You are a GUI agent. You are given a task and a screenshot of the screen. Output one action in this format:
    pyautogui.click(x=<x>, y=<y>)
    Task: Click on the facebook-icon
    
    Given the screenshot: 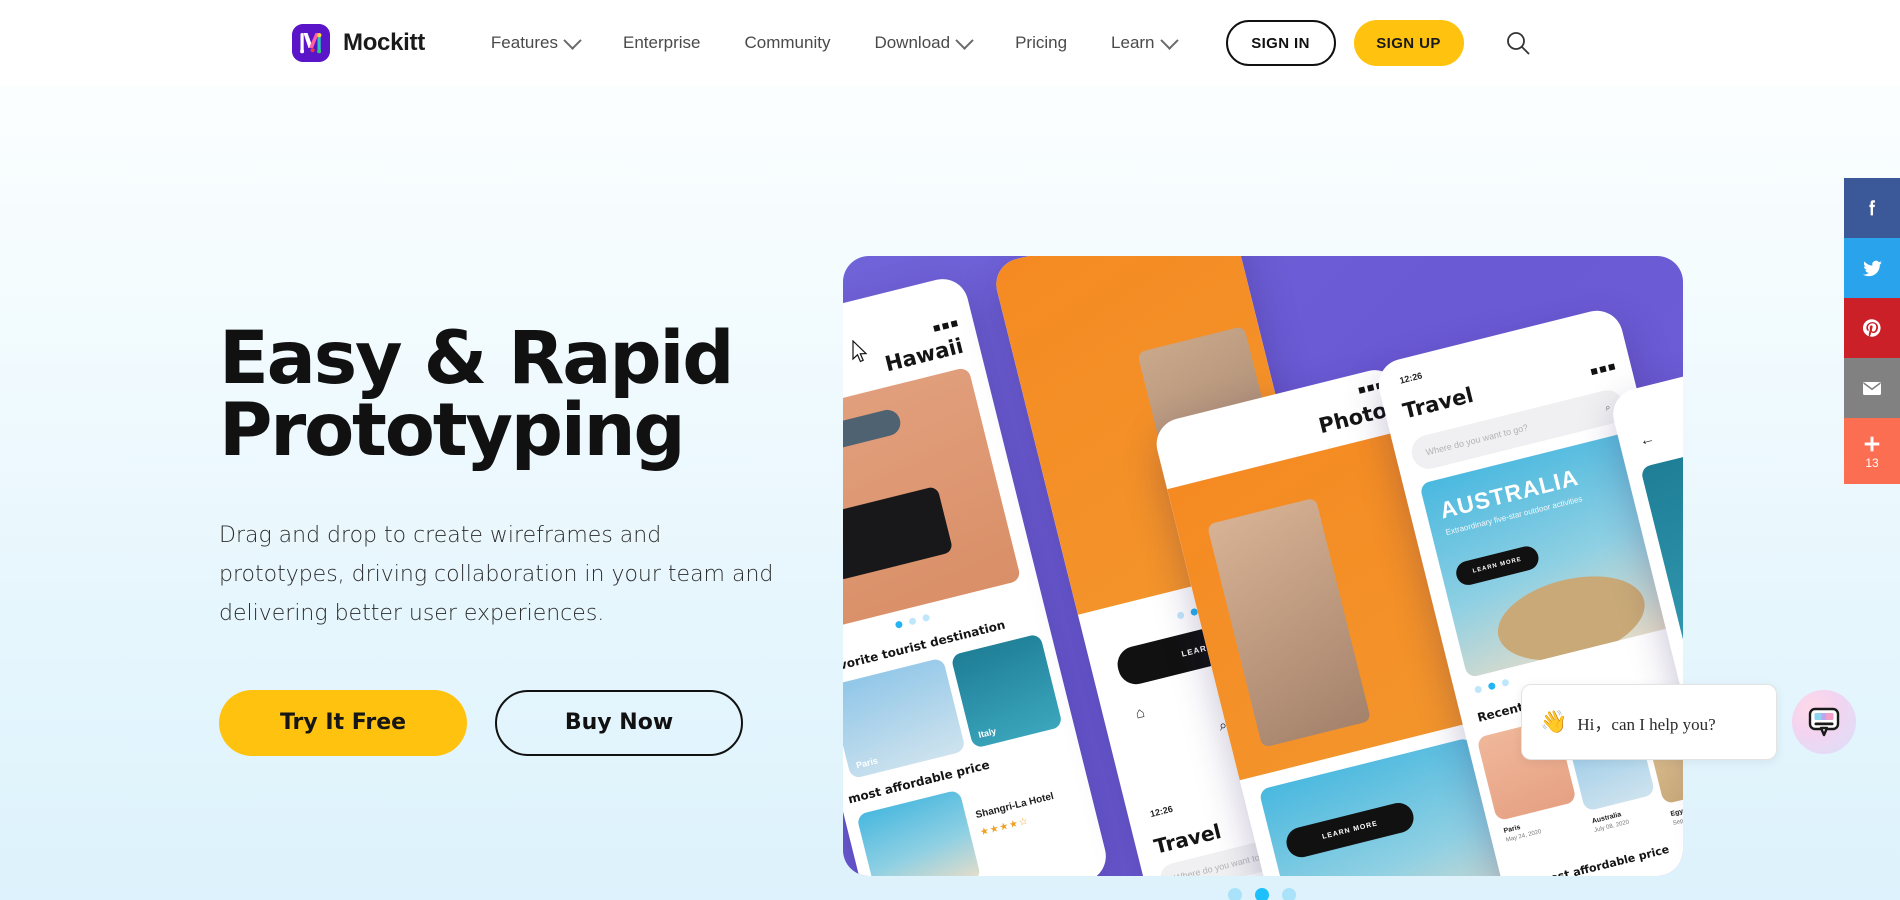 What is the action you would take?
    pyautogui.click(x=1872, y=208)
    